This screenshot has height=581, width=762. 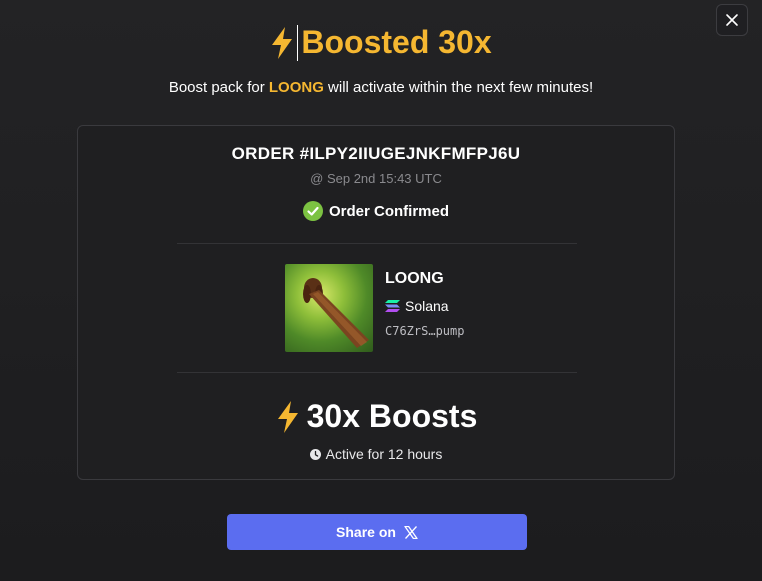 I want to click on subtitle-token: LOONG, so click(x=296, y=87).